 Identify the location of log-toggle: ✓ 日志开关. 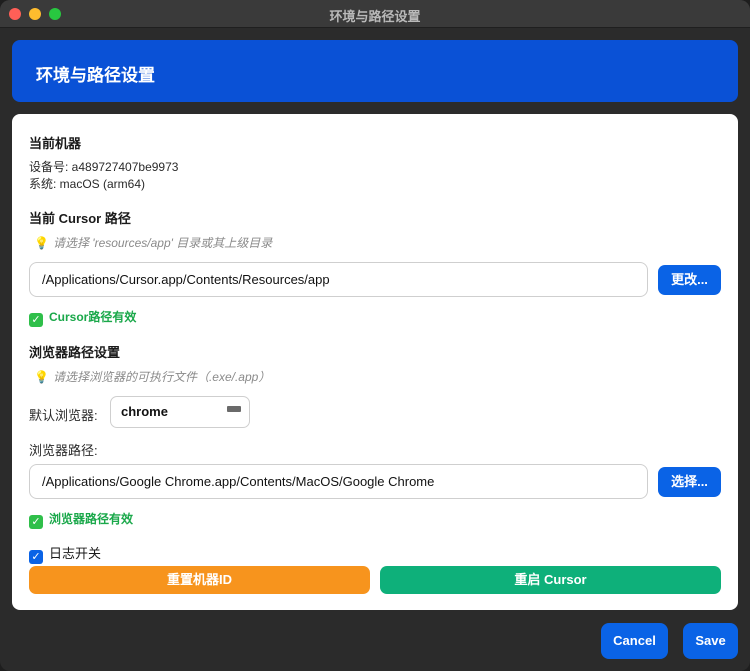
(65, 553).